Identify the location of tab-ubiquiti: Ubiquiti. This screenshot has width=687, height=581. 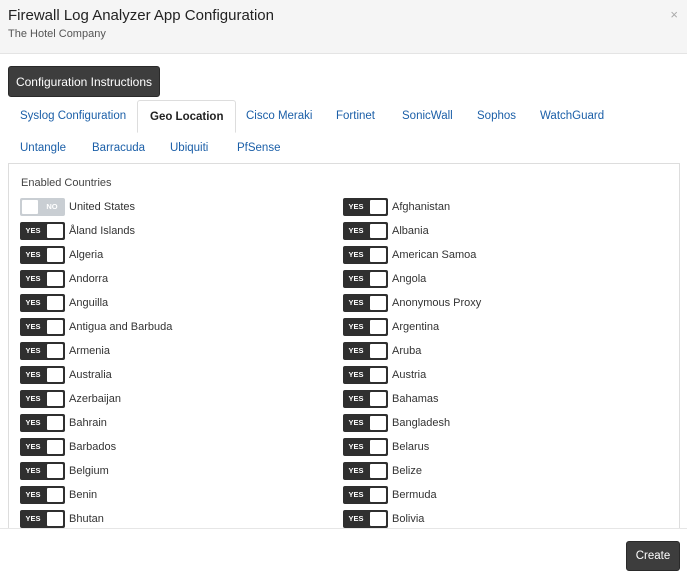
(189, 148).